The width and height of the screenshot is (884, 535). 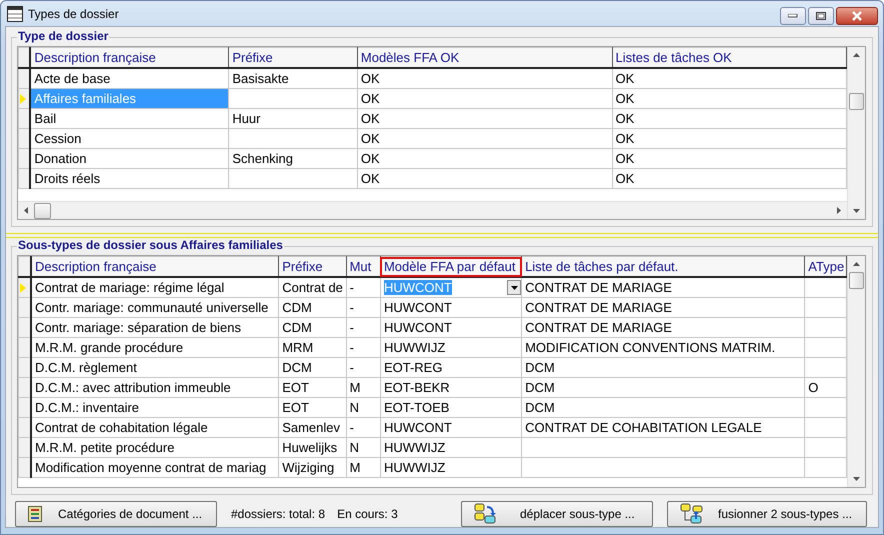 What do you see at coordinates (692, 514) in the screenshot?
I see `nodes-merge-icon` at bounding box center [692, 514].